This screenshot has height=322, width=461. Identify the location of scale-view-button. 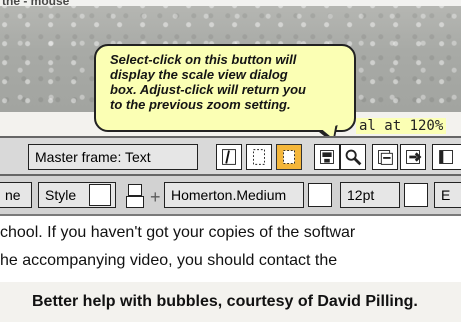
(353, 157).